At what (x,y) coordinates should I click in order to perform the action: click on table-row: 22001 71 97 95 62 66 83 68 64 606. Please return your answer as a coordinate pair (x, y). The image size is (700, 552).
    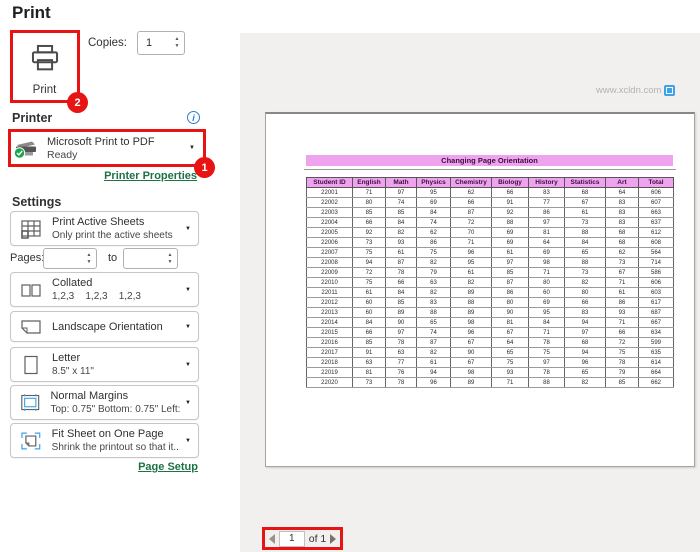
    Looking at the image, I should click on (490, 192).